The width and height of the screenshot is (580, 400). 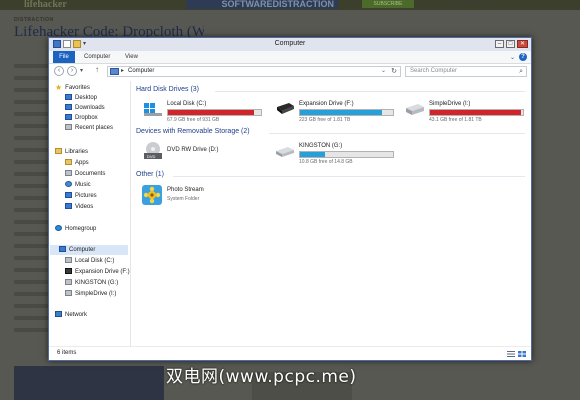 What do you see at coordinates (68, 117) in the screenshot?
I see `dropbox-icon` at bounding box center [68, 117].